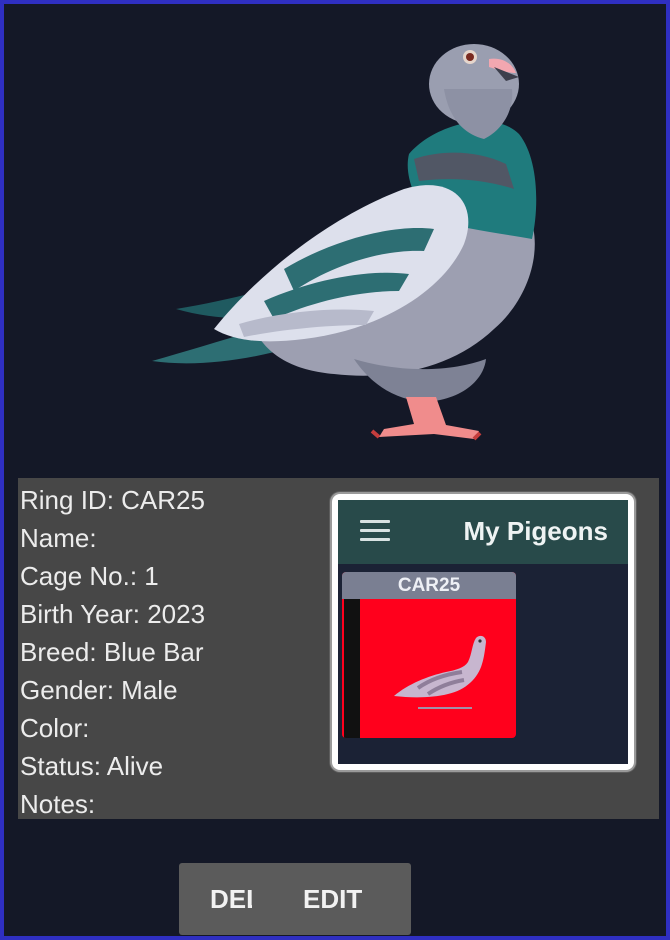  I want to click on delete-button: DELETE, so click(231, 899).